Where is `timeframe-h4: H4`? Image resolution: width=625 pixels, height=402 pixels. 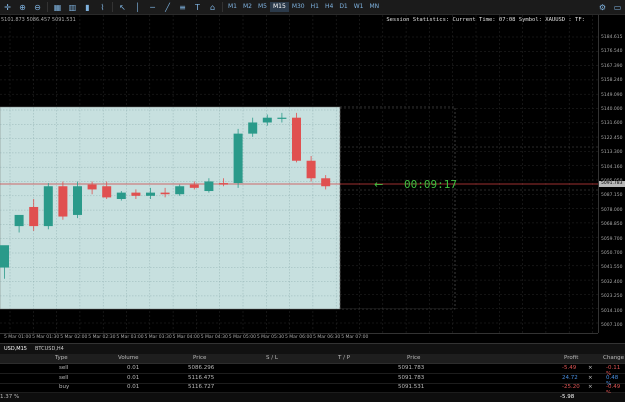 timeframe-h4: H4 is located at coordinates (329, 7).